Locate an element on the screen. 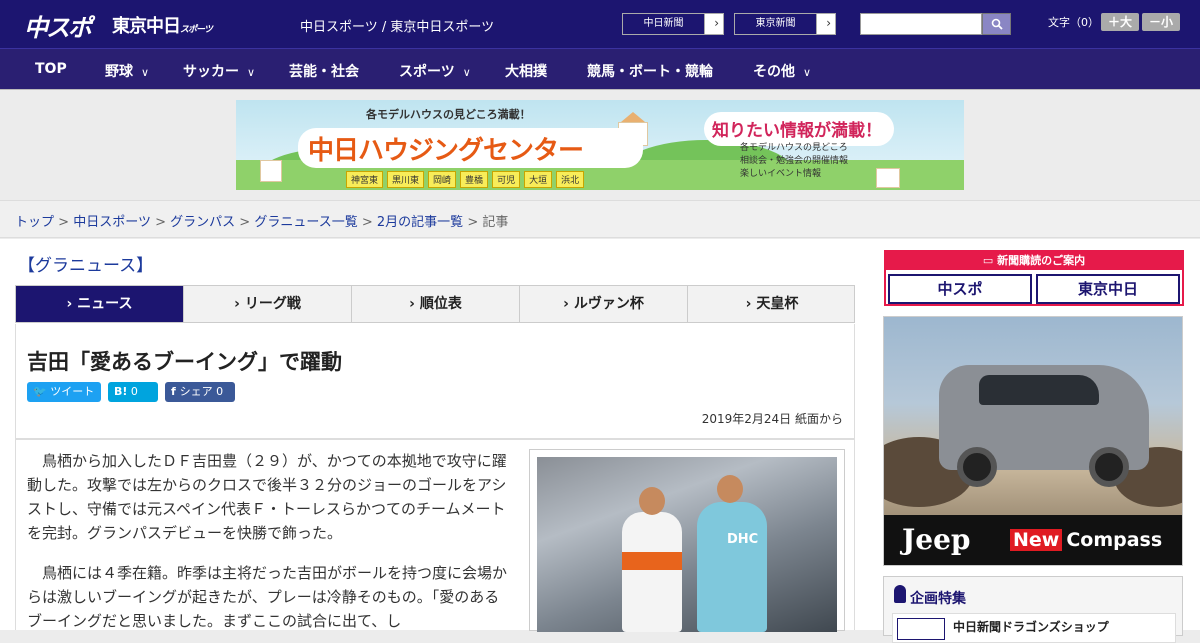 This screenshot has width=1200, height=643. subscribe-chuspo-button: 中スポ is located at coordinates (960, 289).